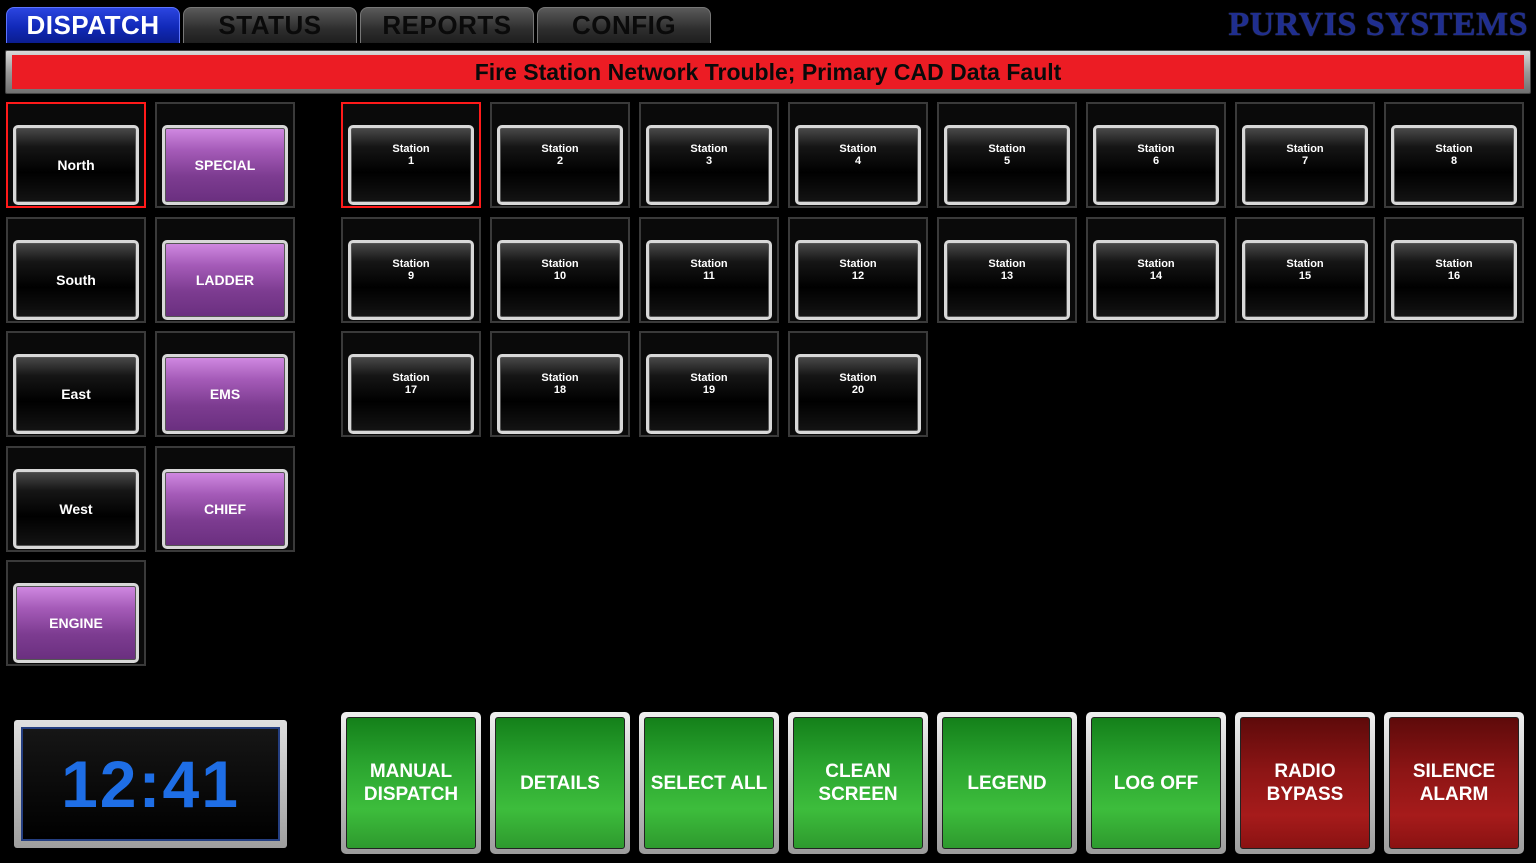 The width and height of the screenshot is (1536, 863). Describe the element at coordinates (270, 25) in the screenshot. I see `tab-status: STATUS` at that location.